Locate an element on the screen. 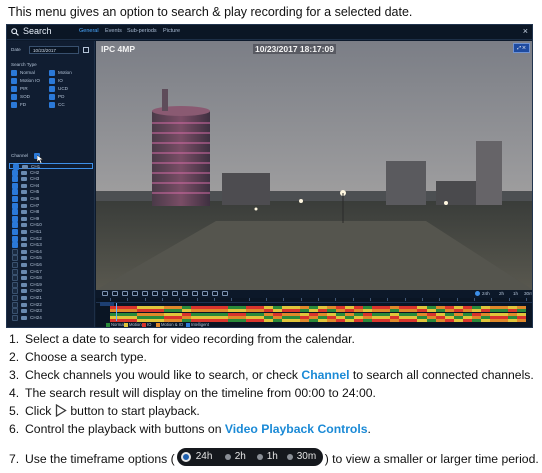  refresh-icon is located at coordinates (225, 293).